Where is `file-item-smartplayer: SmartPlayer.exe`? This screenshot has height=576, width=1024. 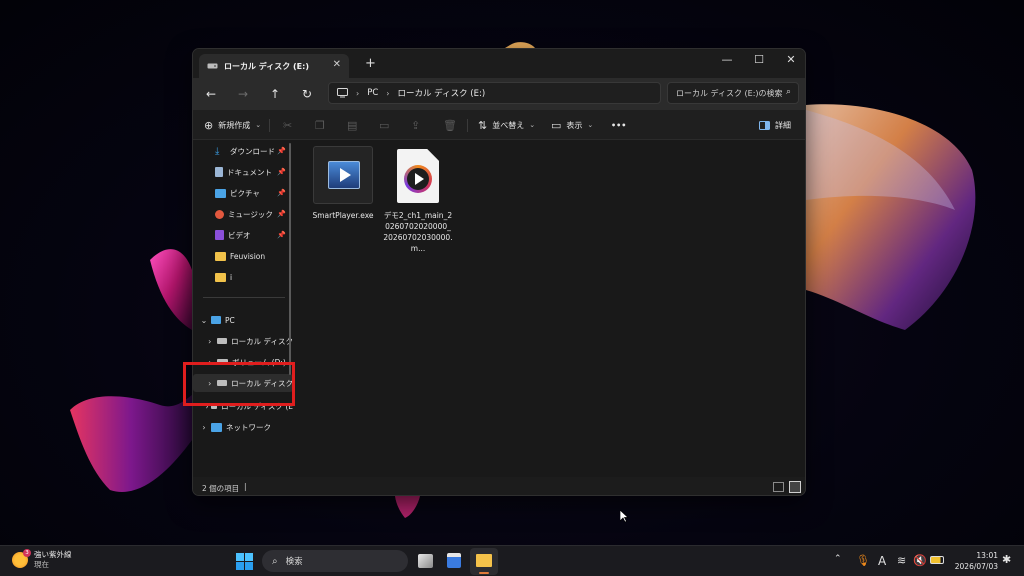
file-item-smartplayer: SmartPlayer.exe is located at coordinates (343, 183).